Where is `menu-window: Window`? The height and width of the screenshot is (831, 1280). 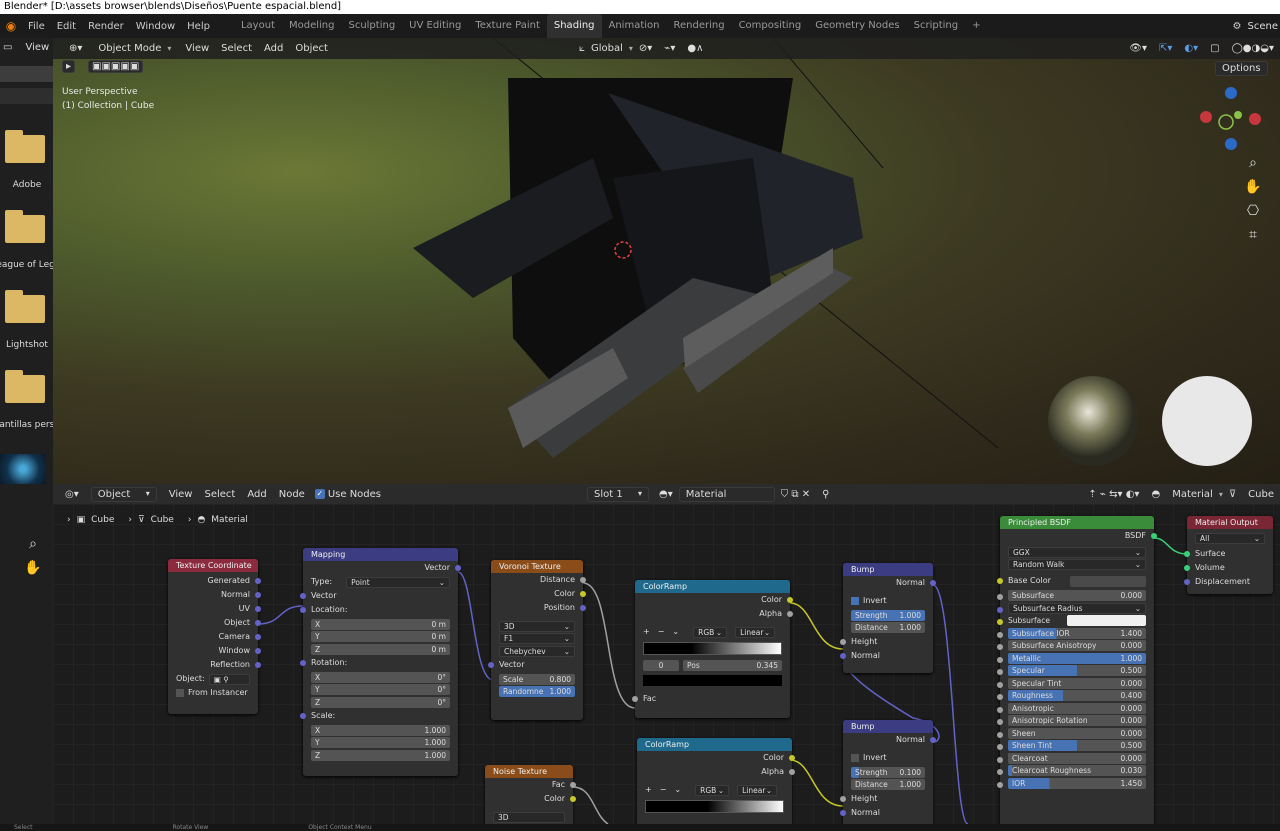
menu-window: Window is located at coordinates (155, 26).